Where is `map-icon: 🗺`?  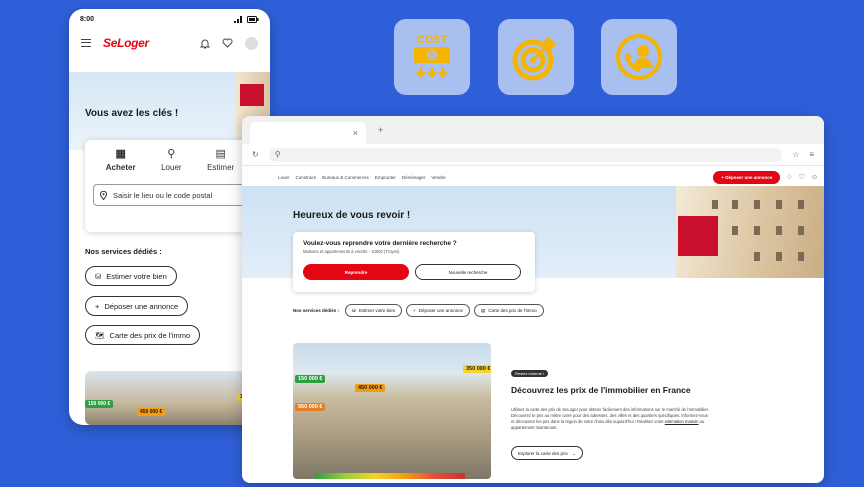 map-icon: 🗺 is located at coordinates (100, 335).